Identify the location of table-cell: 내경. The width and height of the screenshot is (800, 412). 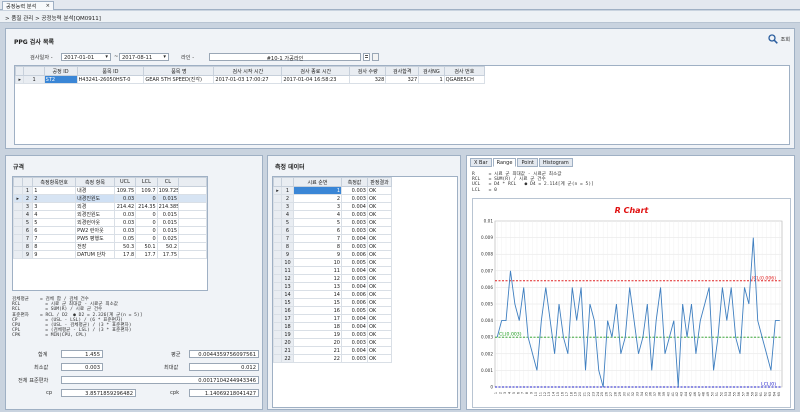
(95, 190).